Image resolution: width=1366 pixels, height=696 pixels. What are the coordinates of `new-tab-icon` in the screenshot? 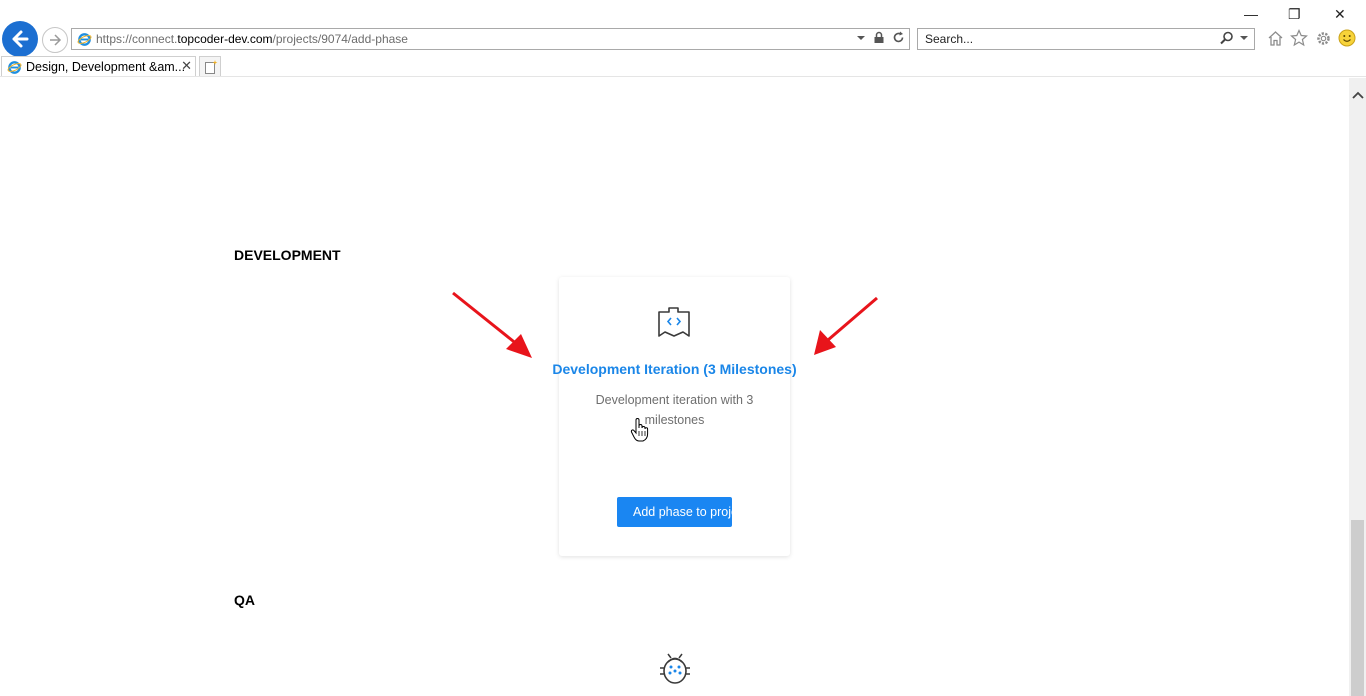 It's located at (211, 67).